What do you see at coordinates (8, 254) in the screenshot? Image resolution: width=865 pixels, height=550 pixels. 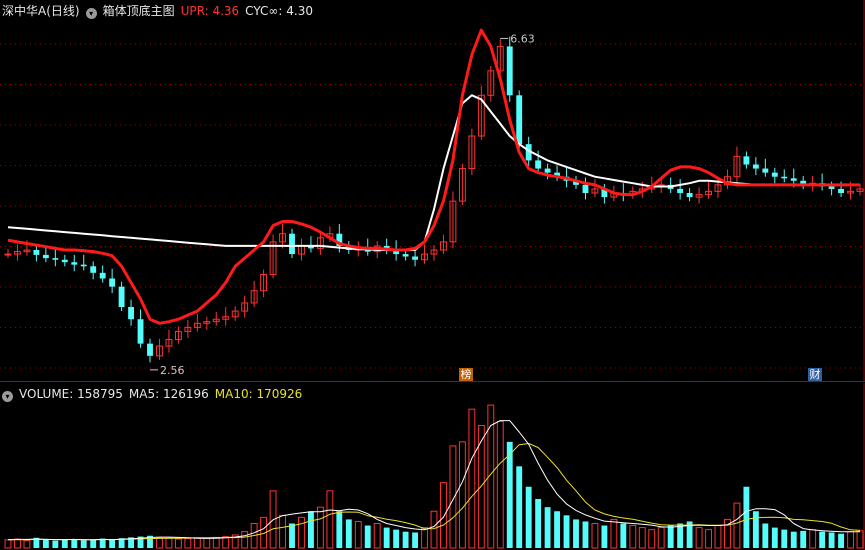 I see `candle-body-up` at bounding box center [8, 254].